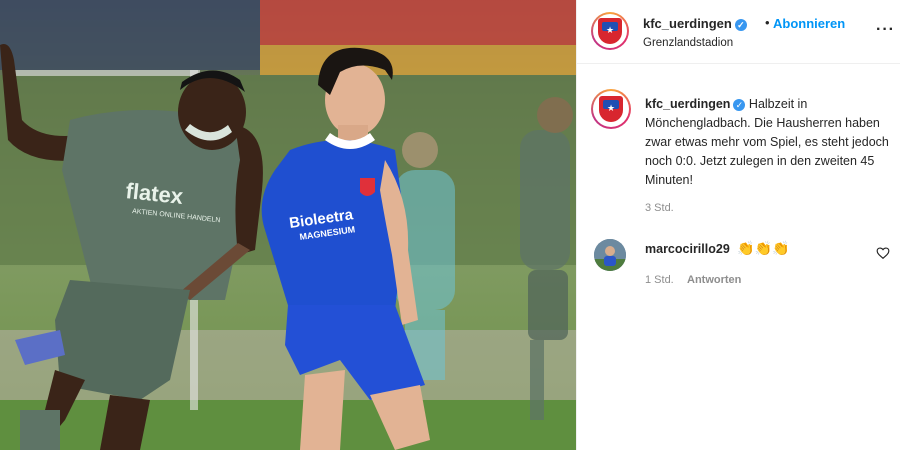  I want to click on commenter-username-link: marcocirillo29, so click(687, 249).